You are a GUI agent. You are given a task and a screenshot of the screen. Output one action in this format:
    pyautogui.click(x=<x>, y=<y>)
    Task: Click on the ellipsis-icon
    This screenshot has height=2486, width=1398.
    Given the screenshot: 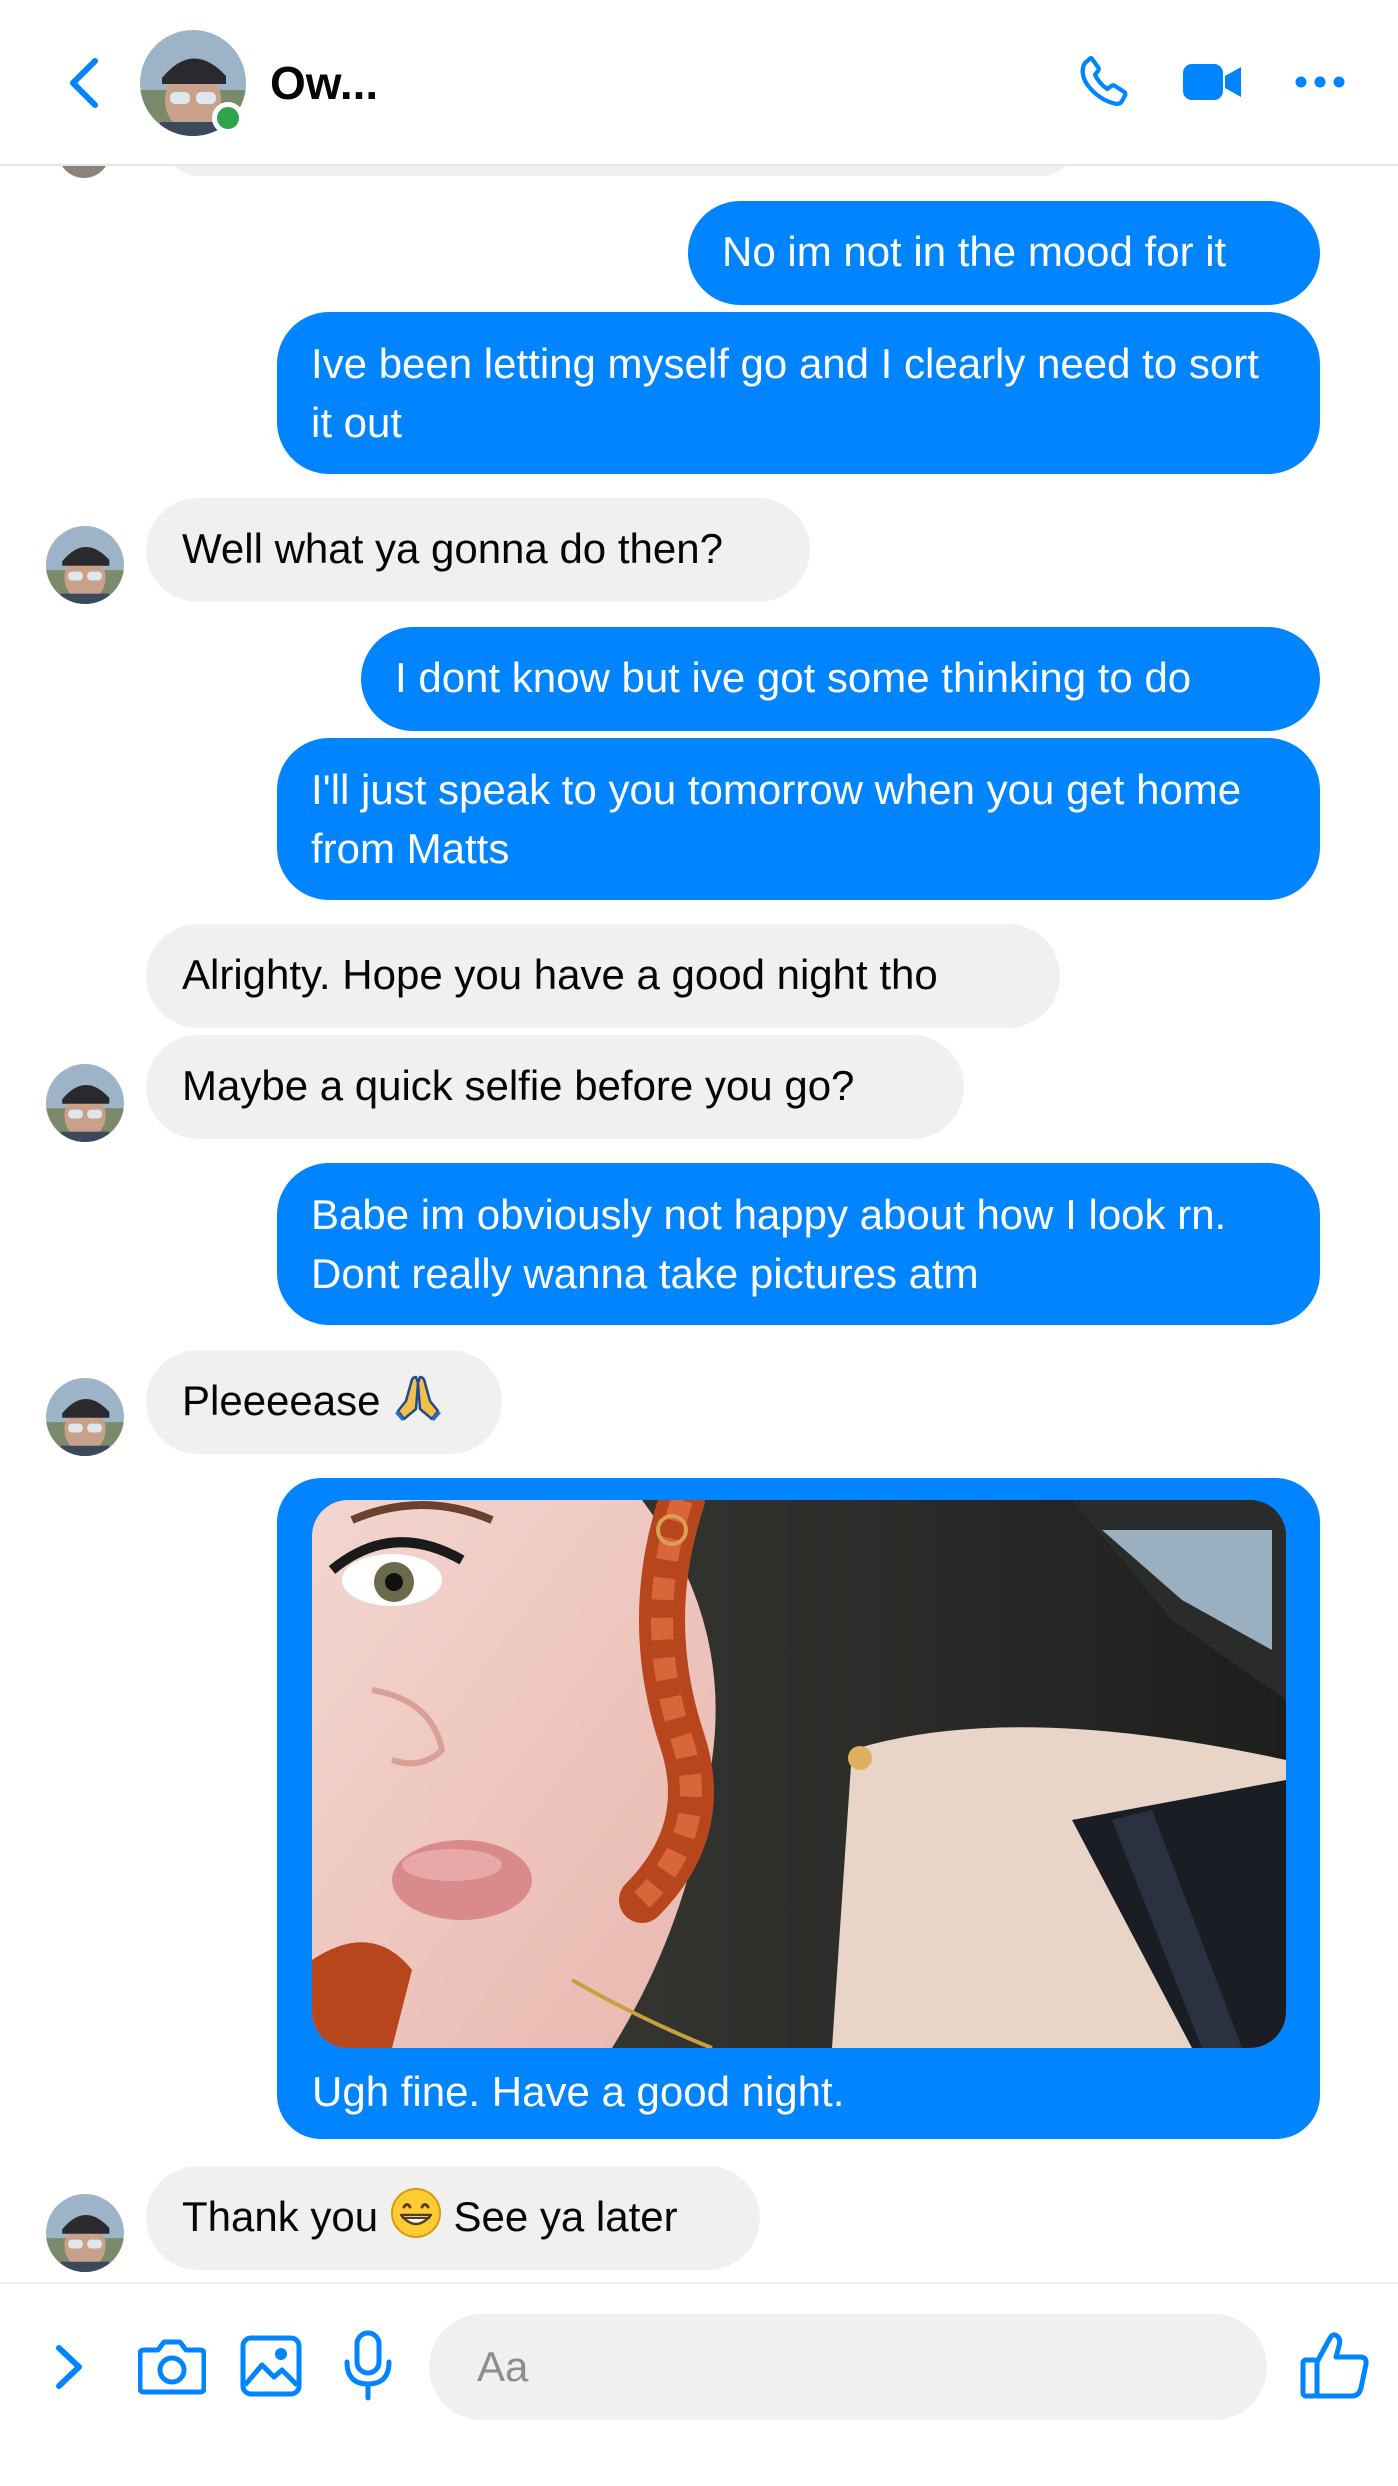 What is the action you would take?
    pyautogui.click(x=1320, y=82)
    